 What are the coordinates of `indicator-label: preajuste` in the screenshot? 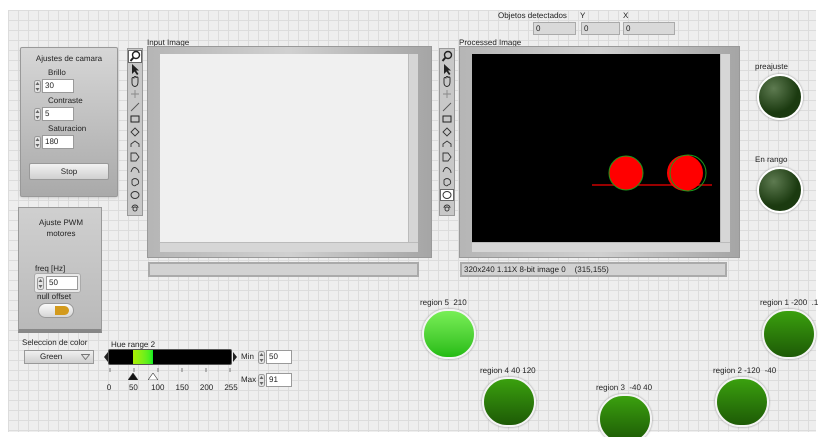 It's located at (771, 67).